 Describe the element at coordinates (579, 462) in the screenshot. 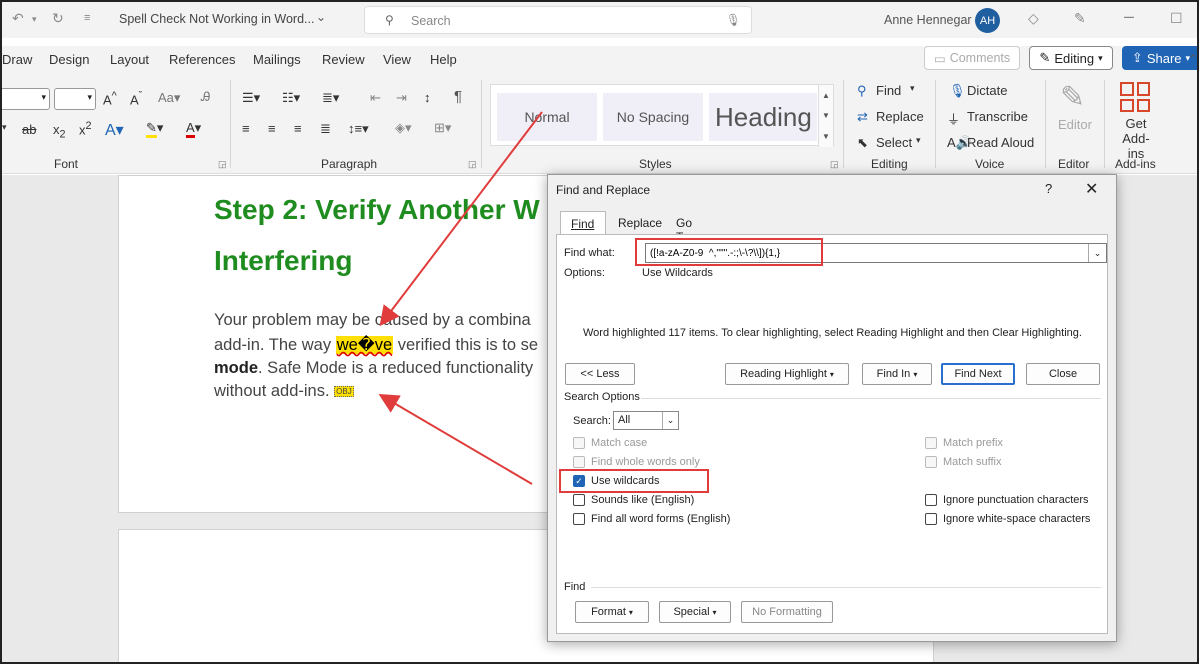

I see `whole-words-checkbox` at that location.